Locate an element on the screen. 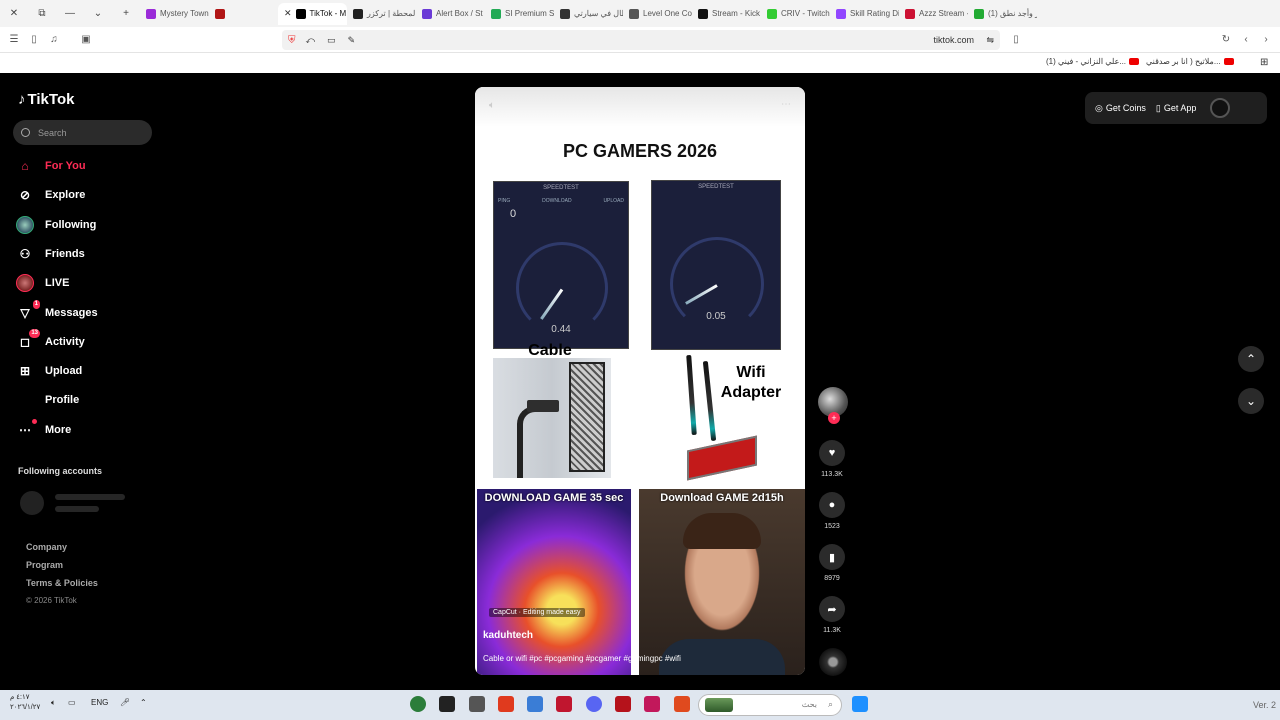 This screenshot has width=1280, height=720. screenshot-icon: ▣ is located at coordinates (86, 40).